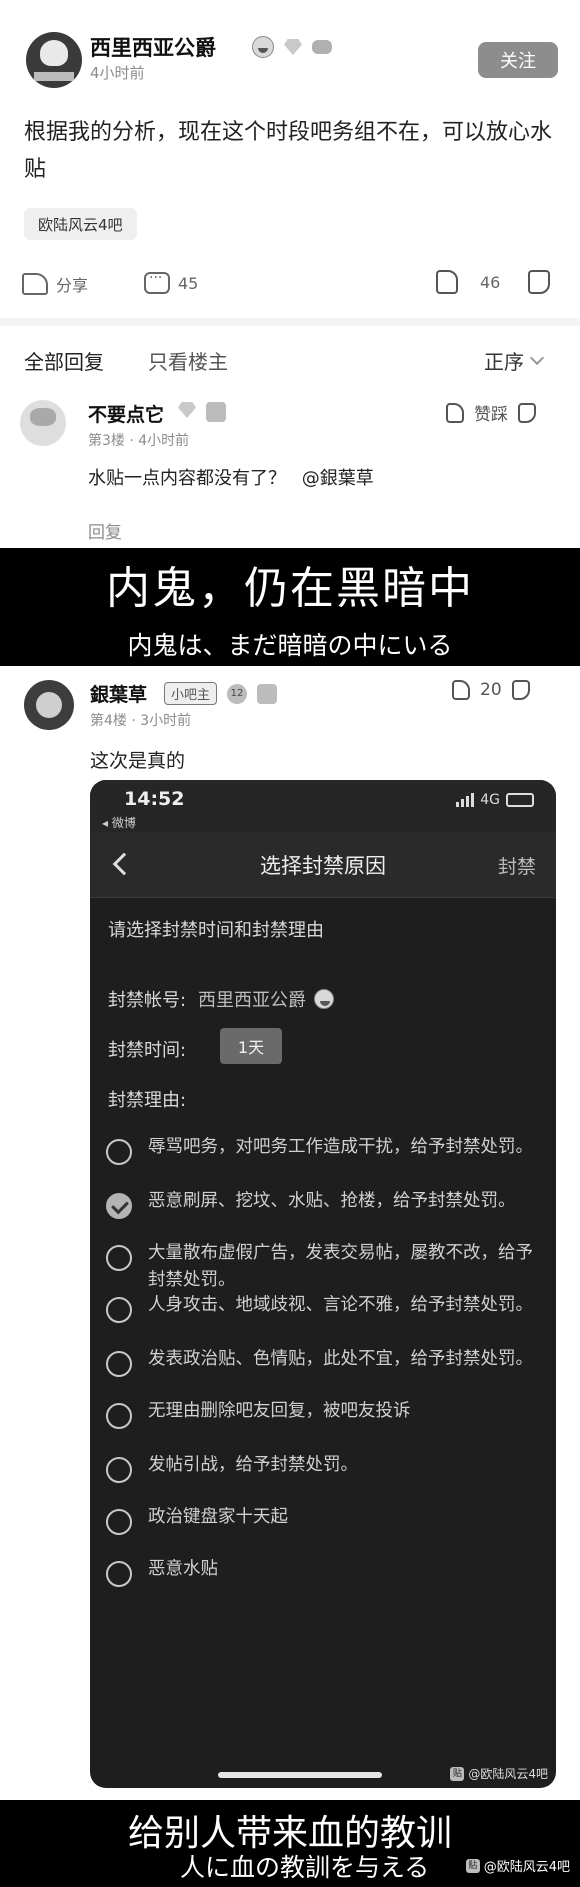  Describe the element at coordinates (216, 412) in the screenshot. I see `level-icon` at that location.